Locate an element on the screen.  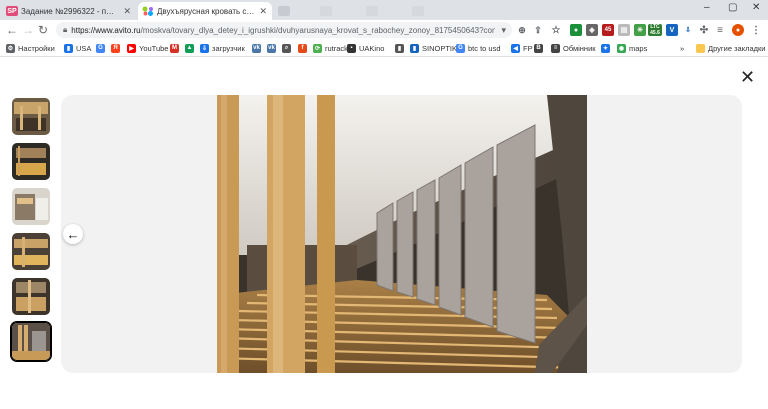
bookmark-item: ▮ SINOPTIK is located at coordinates (433, 48).